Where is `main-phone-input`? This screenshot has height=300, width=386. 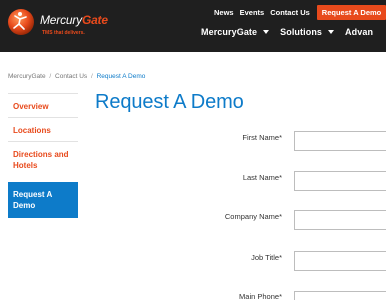 main-phone-input is located at coordinates (340, 295).